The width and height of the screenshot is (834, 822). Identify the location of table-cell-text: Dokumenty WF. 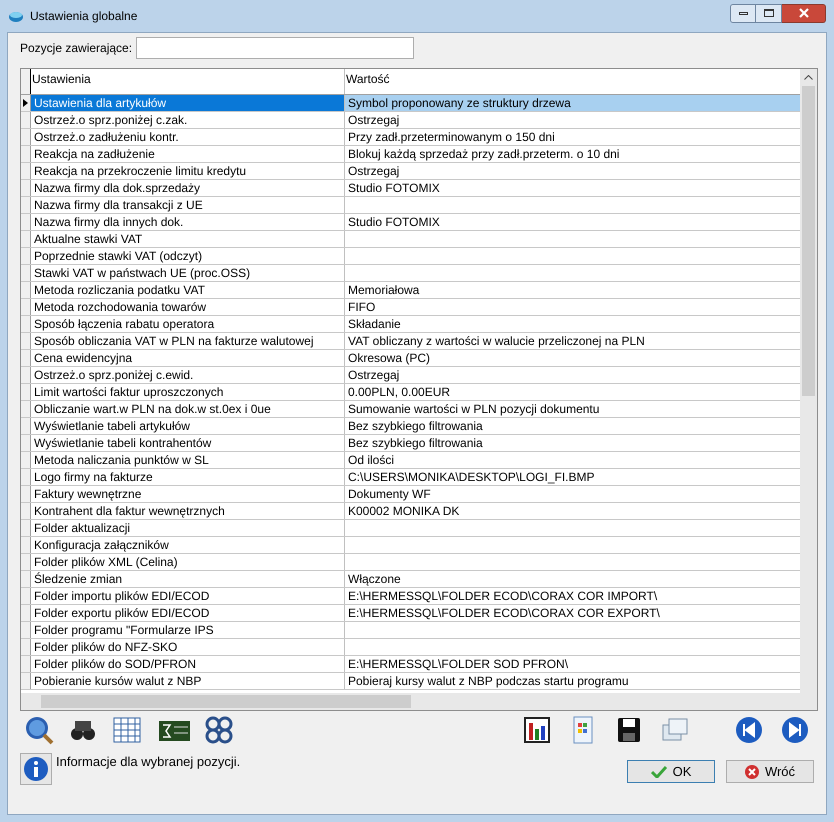
(389, 494).